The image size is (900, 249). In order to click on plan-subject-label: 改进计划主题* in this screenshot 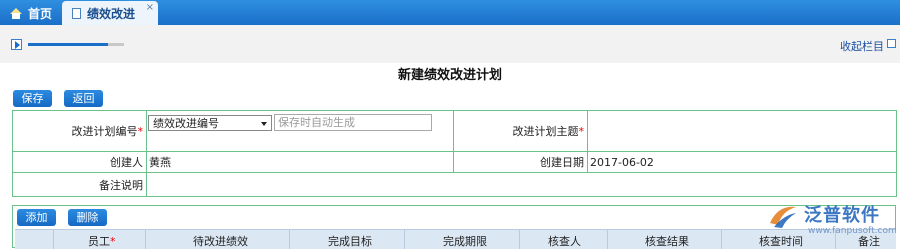, I will do `click(520, 131)`.